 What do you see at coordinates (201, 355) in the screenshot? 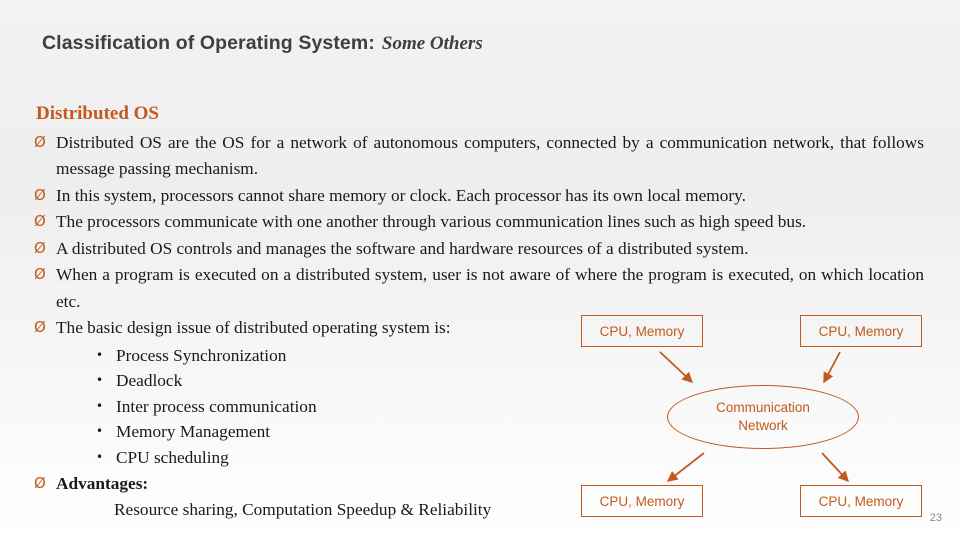
I see `sub-list-item-text: Process Synchronization` at bounding box center [201, 355].